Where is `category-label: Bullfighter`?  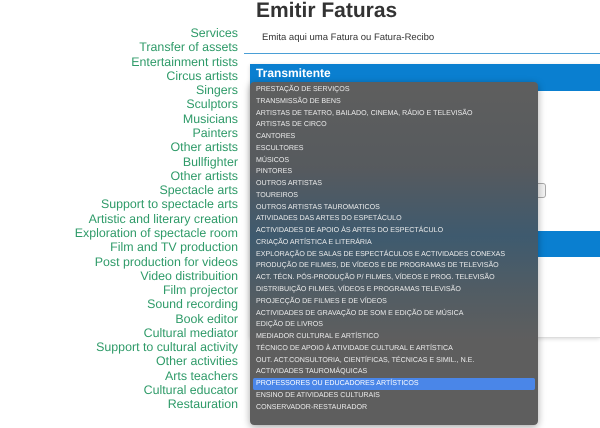
category-label: Bullfighter is located at coordinates (210, 161).